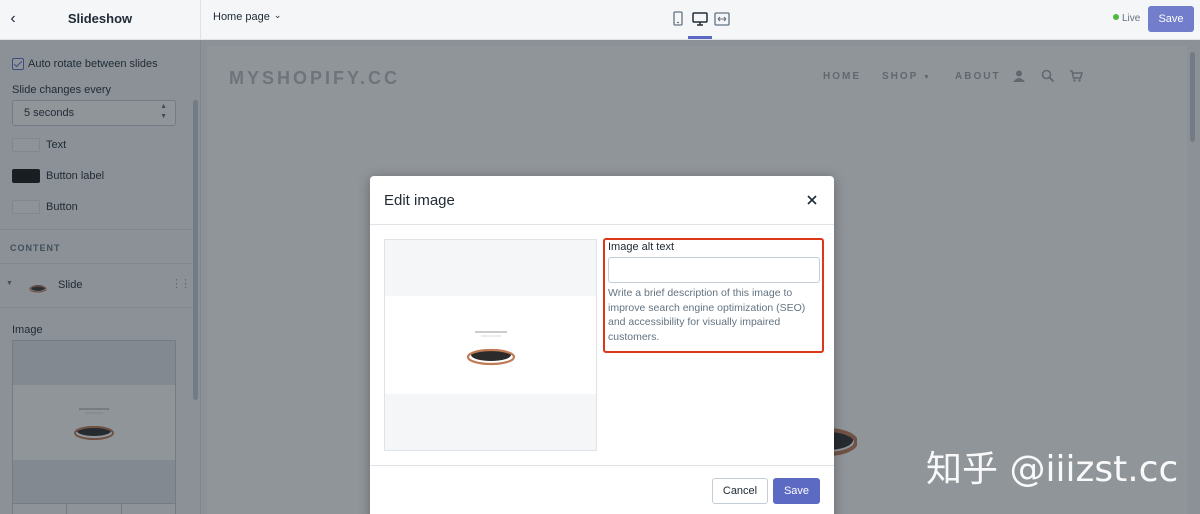 Image resolution: width=1200 pixels, height=514 pixels. I want to click on top-bar: Slideshow ‹ Home page ⌄ Live Save, so click(600, 20).